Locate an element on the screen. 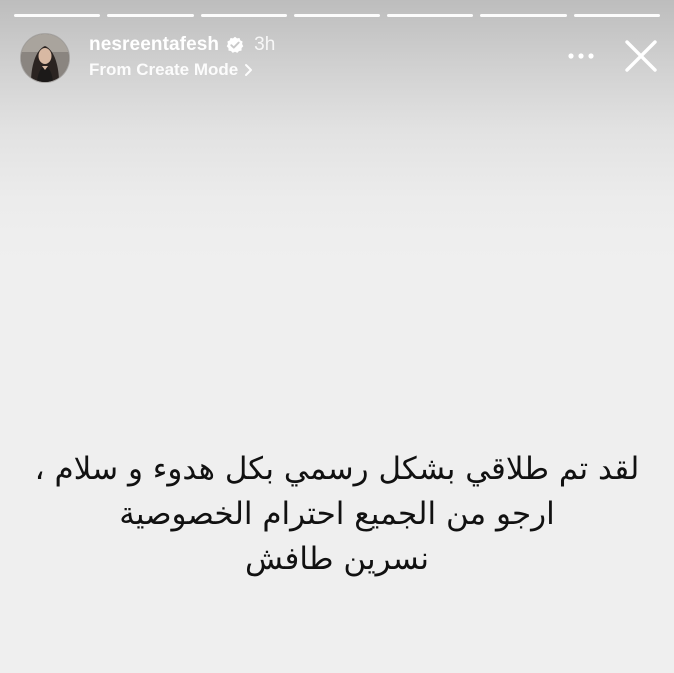  close-icon is located at coordinates (641, 56).